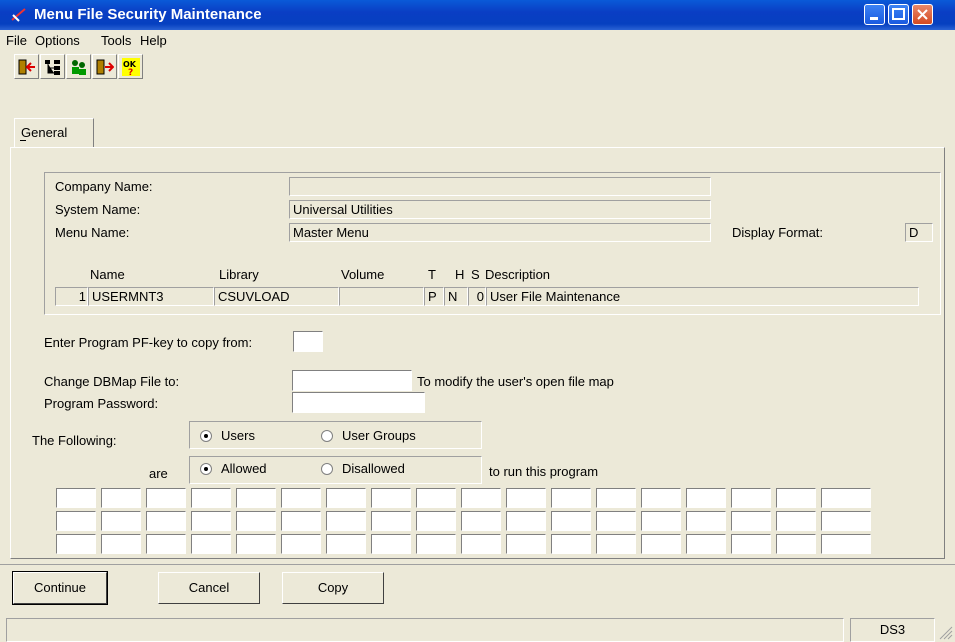  I want to click on menu-bar: File Options Tools Help, so click(477, 40).